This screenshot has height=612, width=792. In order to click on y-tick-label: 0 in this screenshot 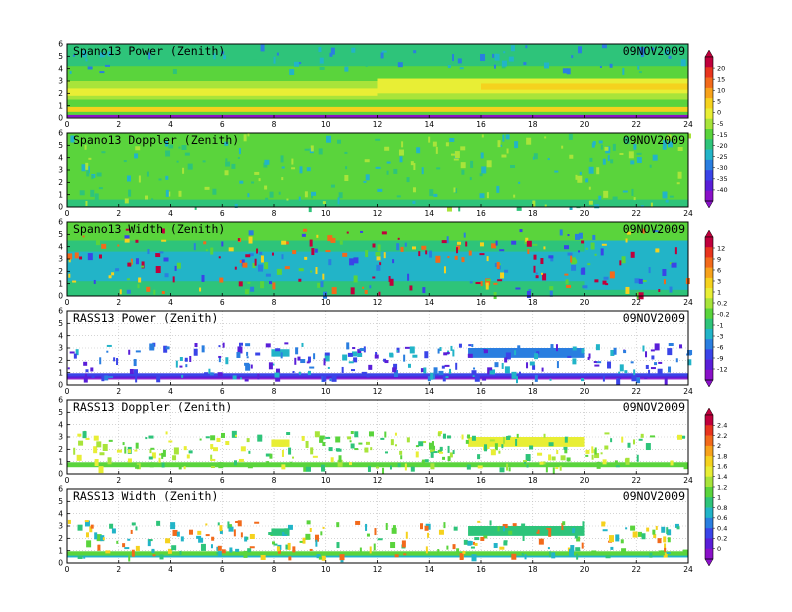, I will do `click(60, 474)`.